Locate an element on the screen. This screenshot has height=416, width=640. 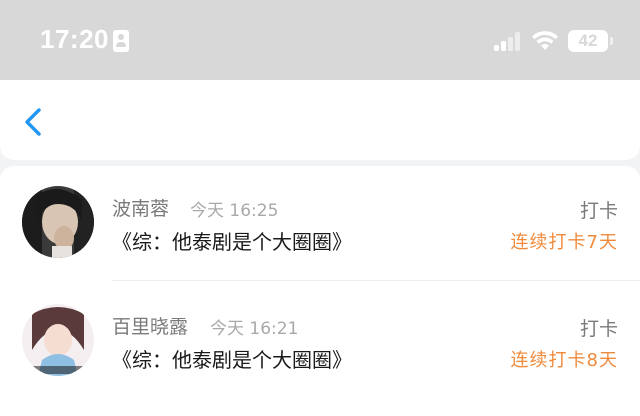
chevron-left-icon is located at coordinates (33, 122).